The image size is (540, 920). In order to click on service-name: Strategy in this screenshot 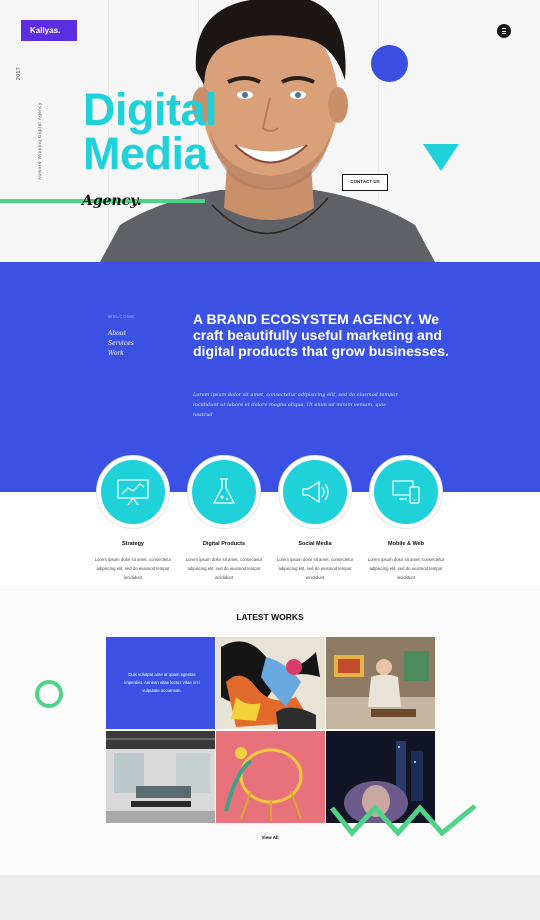, I will do `click(132, 544)`.